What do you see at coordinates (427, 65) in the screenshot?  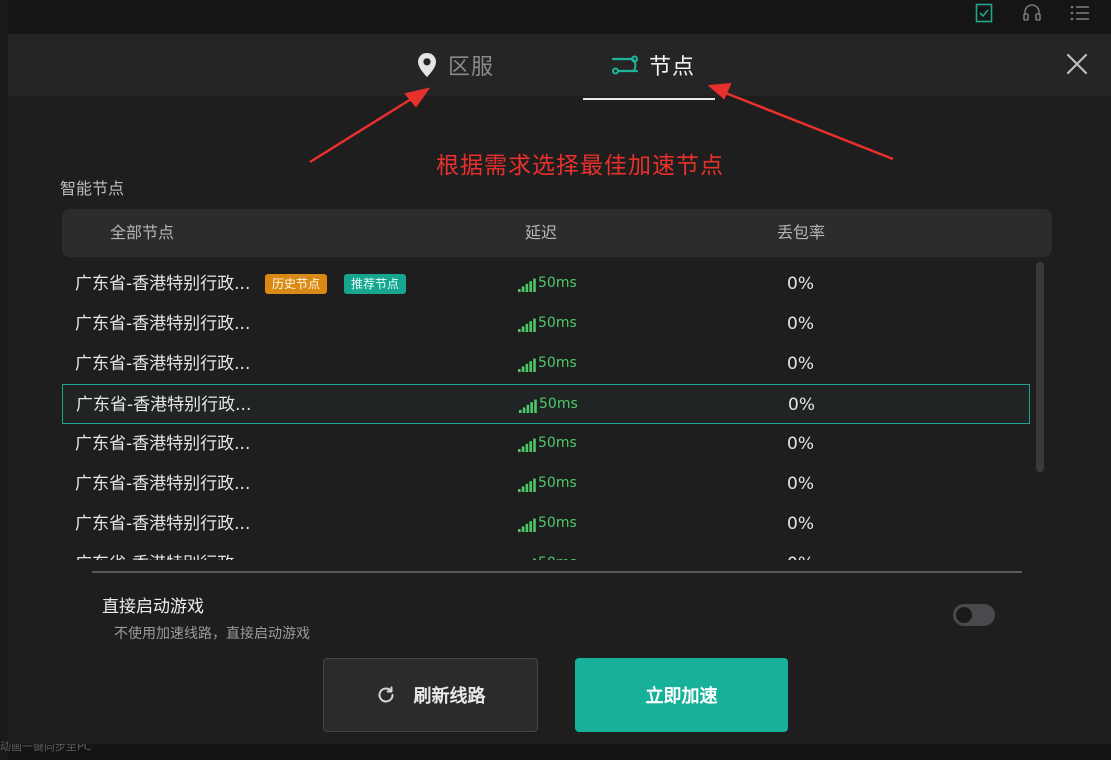 I see `location-pin-icon` at bounding box center [427, 65].